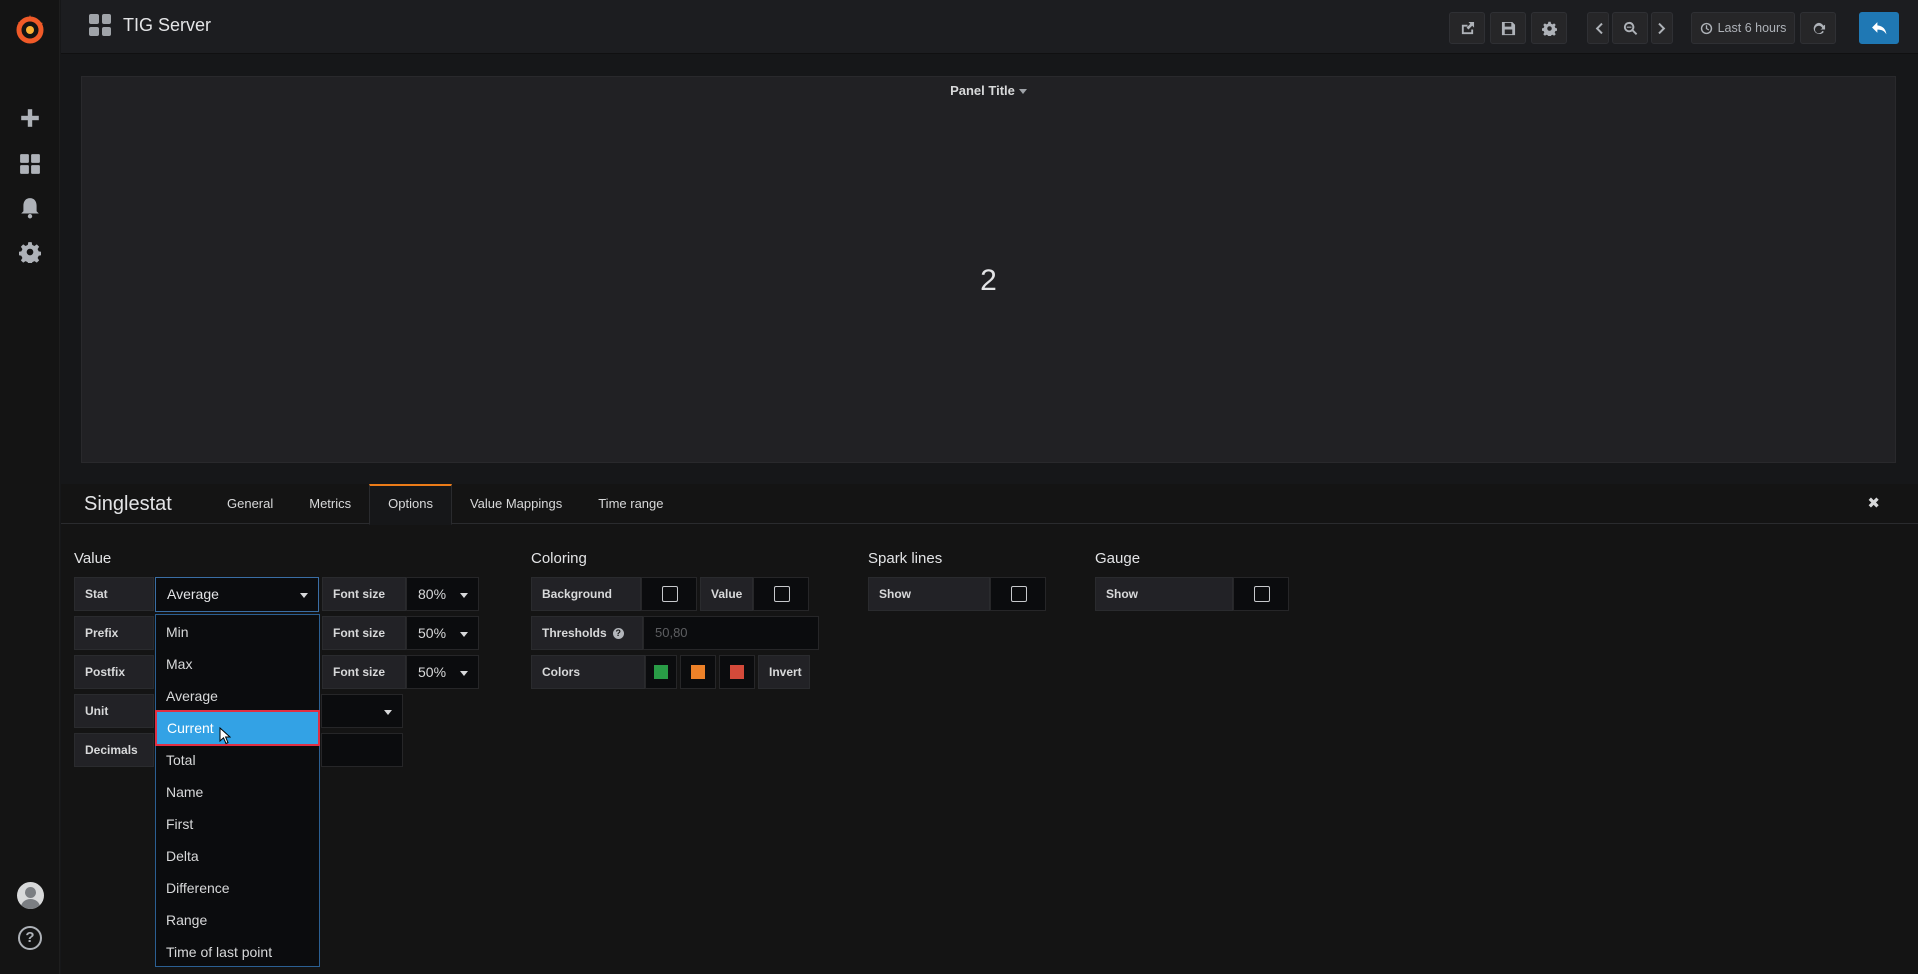 This screenshot has height=974, width=1918. What do you see at coordinates (364, 594) in the screenshot?
I see `value-font-size-label: Font size` at bounding box center [364, 594].